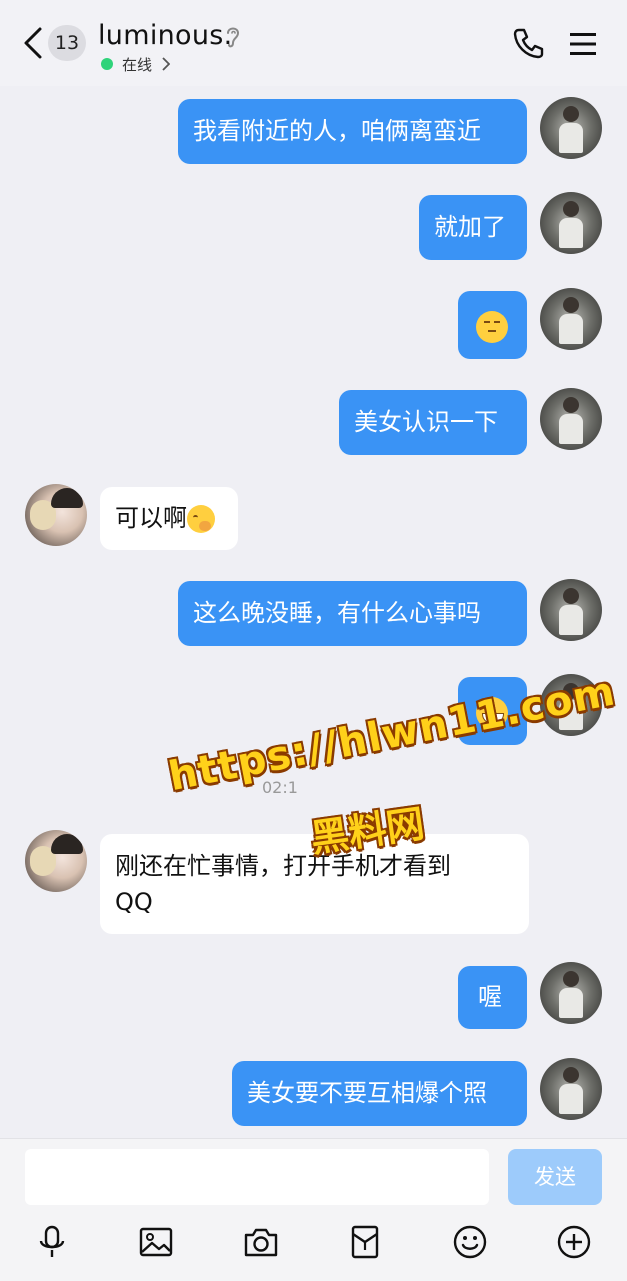 This screenshot has height=1281, width=627. Describe the element at coordinates (156, 1242) in the screenshot. I see `image-icon` at that location.